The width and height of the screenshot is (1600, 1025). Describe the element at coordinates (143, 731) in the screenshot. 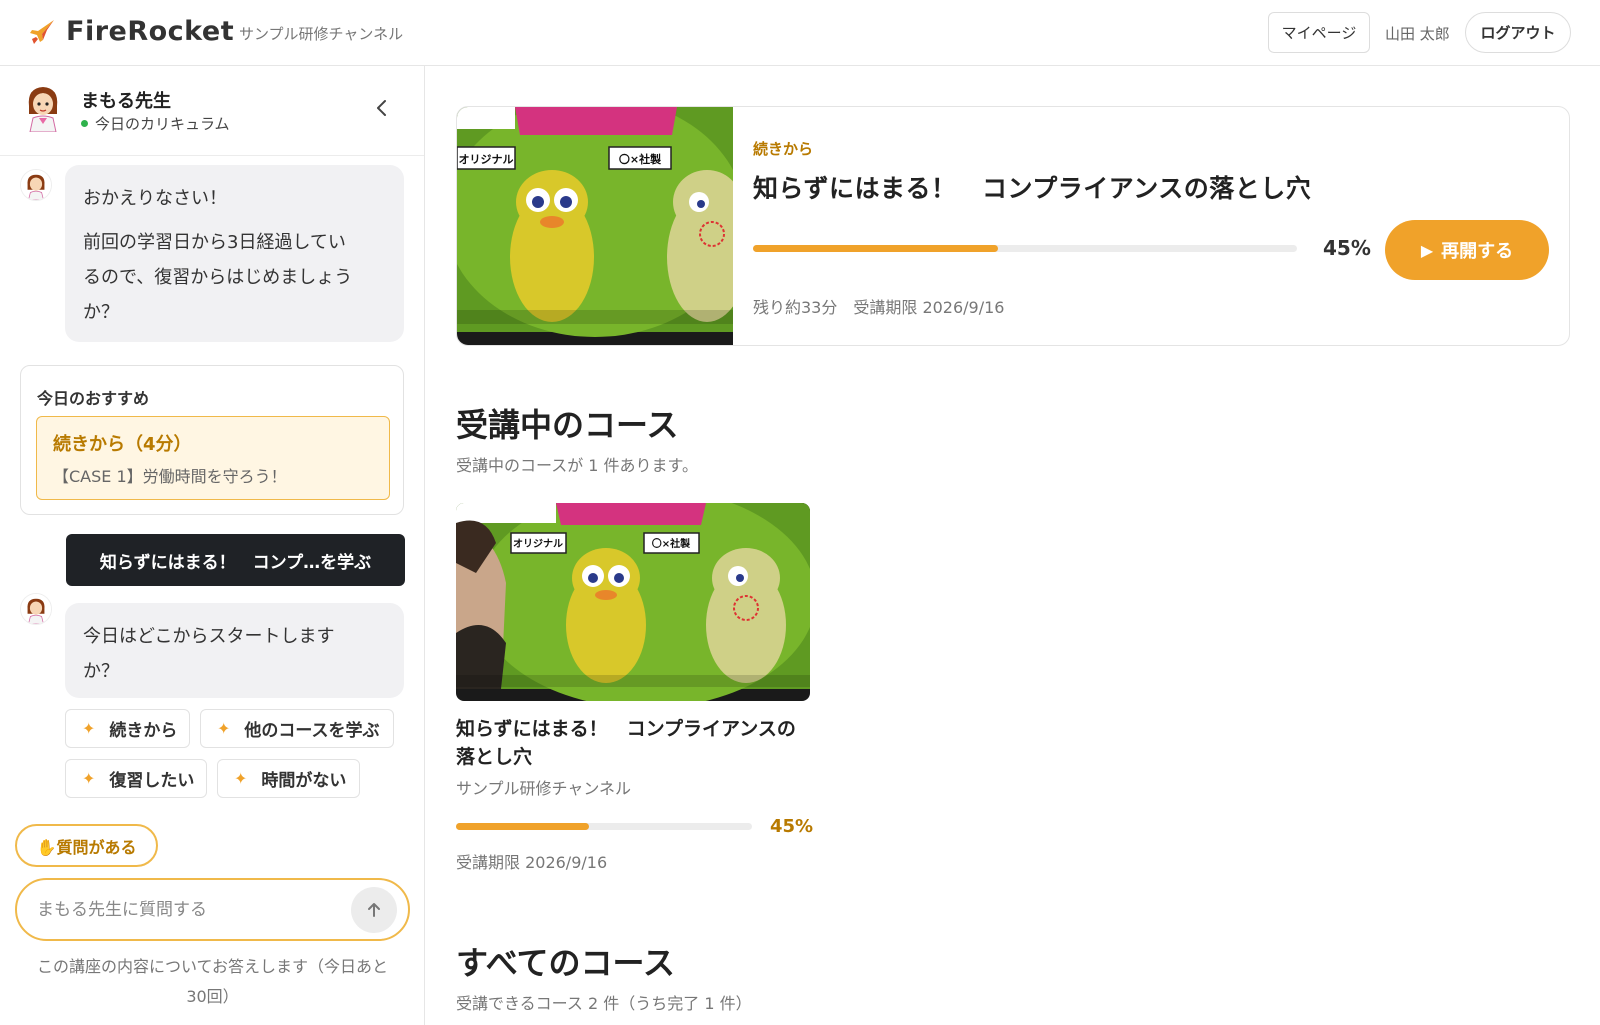

I see `chip-label: 続きから` at that location.